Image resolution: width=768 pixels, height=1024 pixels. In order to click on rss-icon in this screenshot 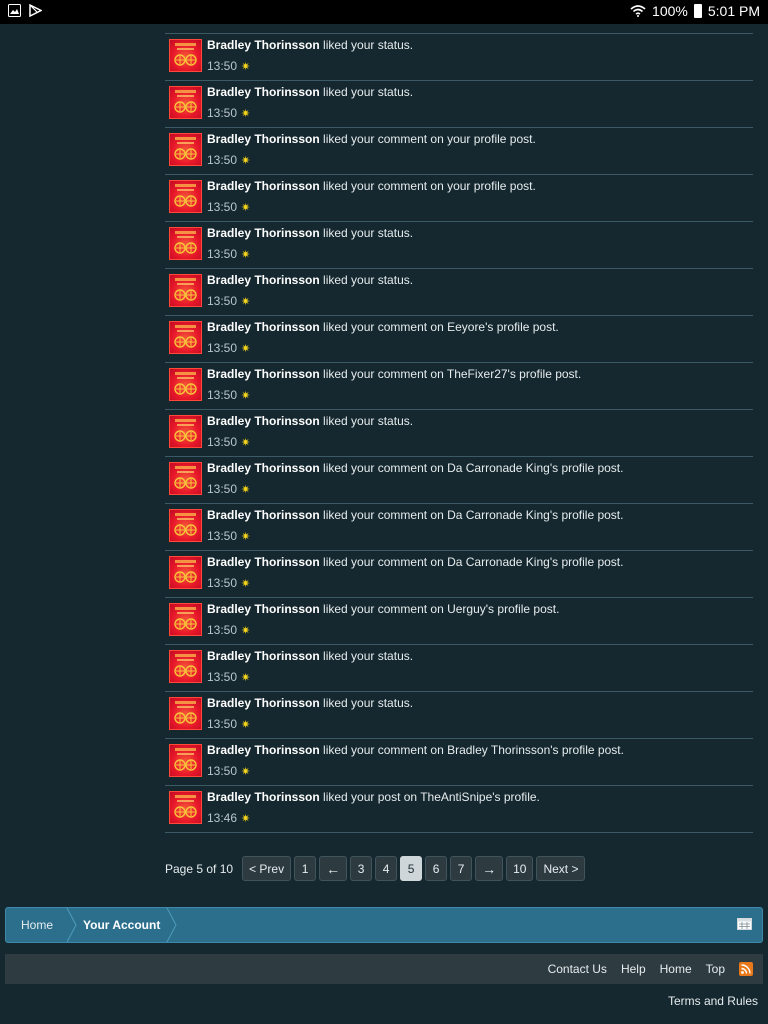, I will do `click(746, 969)`.